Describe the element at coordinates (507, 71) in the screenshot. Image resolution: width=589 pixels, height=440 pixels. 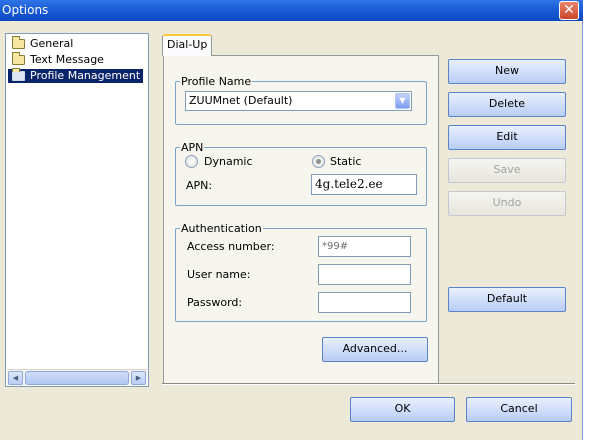
I see `new-button: New` at that location.